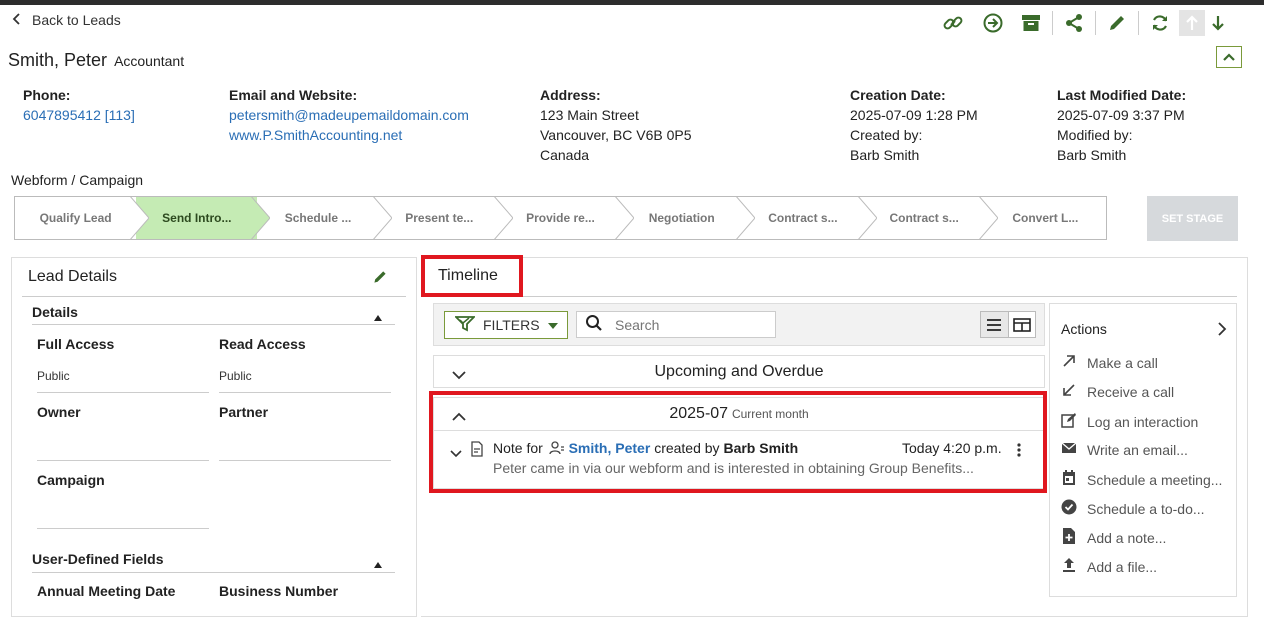  Describe the element at coordinates (262, 344) in the screenshot. I see `read-access-label: Read Access` at that location.